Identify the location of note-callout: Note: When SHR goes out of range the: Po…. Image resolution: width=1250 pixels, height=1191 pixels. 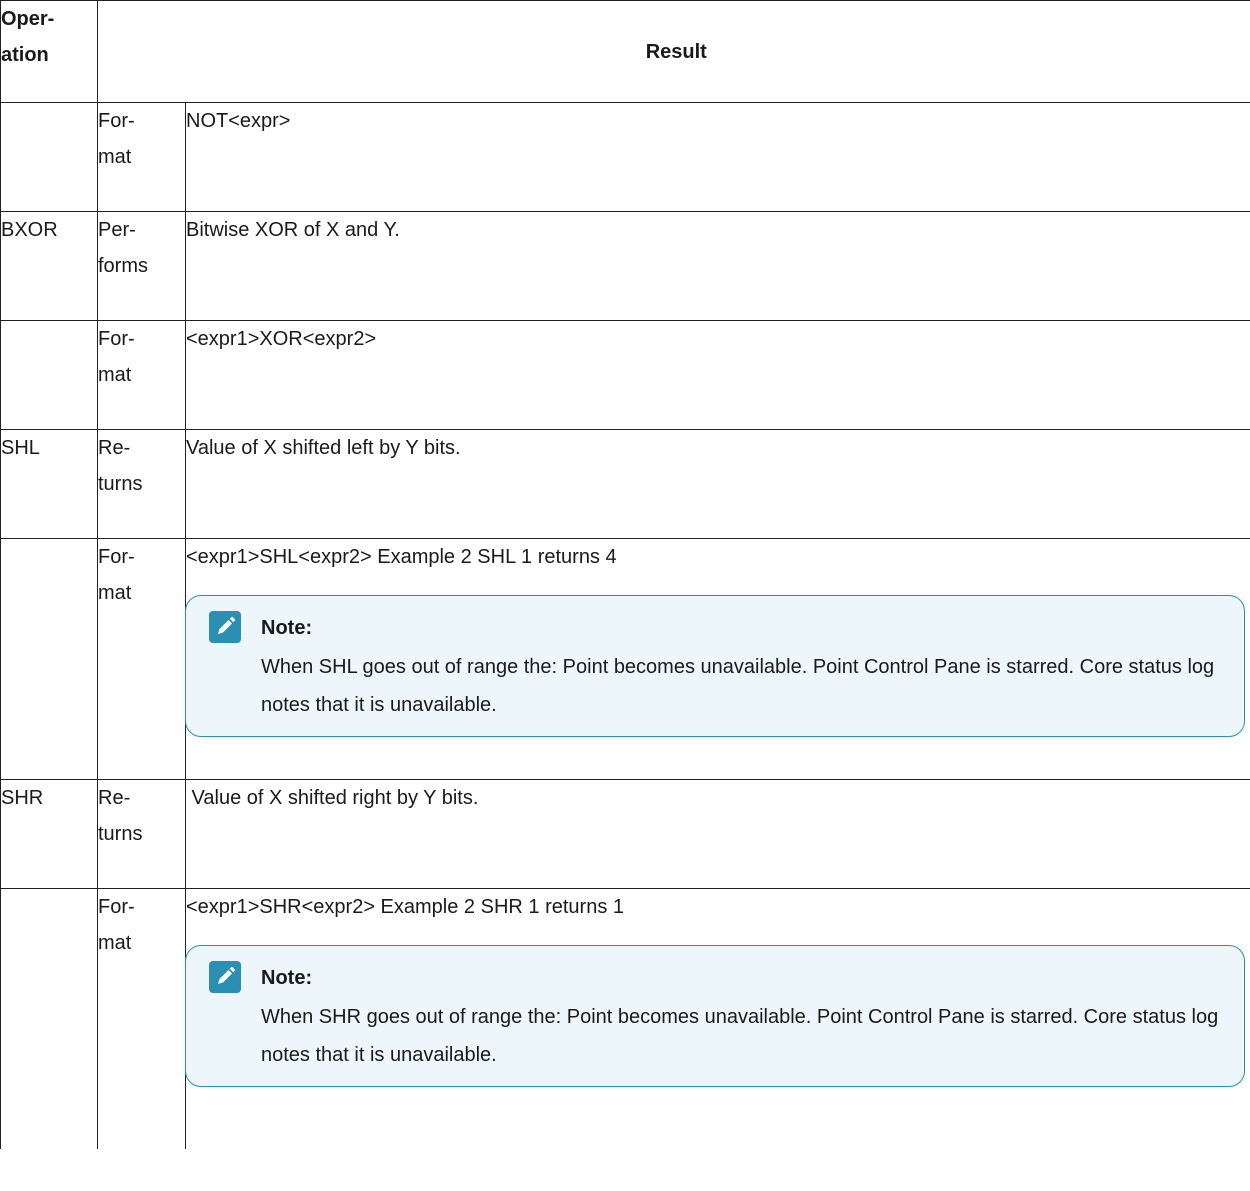
(715, 1016).